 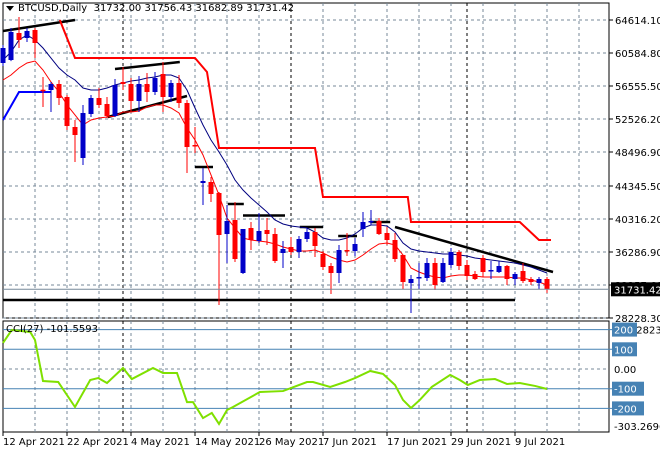 I want to click on price-axis-label: 48496.90, so click(x=637, y=153).